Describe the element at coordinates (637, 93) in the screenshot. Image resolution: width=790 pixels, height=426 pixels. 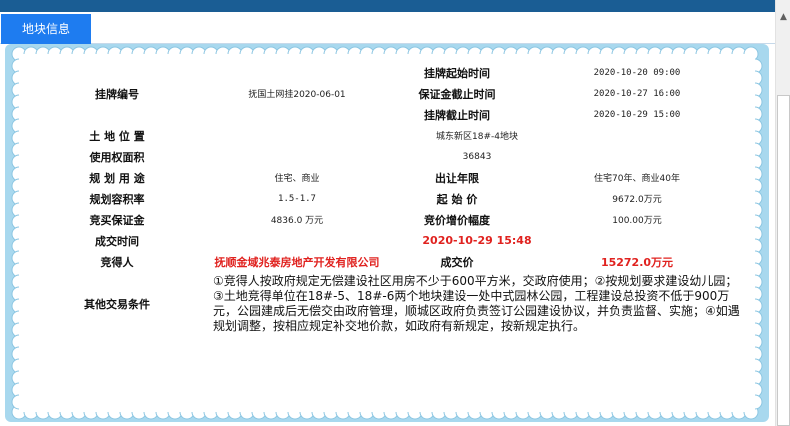
I see `deposit-deadline-value: 2020-10-27 16:00` at that location.